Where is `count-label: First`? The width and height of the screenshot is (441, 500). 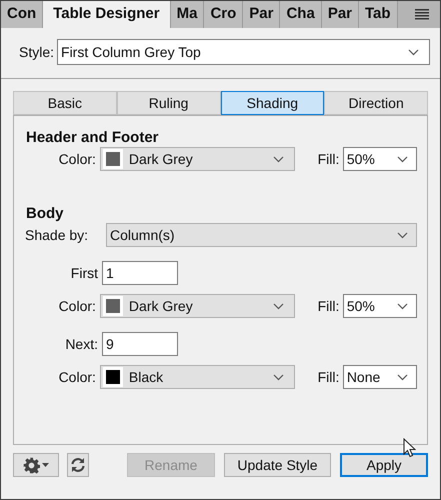 count-label: First is located at coordinates (84, 273).